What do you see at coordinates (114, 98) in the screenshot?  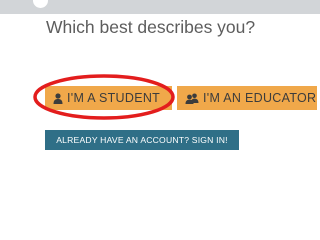 I see `student-button-label: I'M A STUDENT` at bounding box center [114, 98].